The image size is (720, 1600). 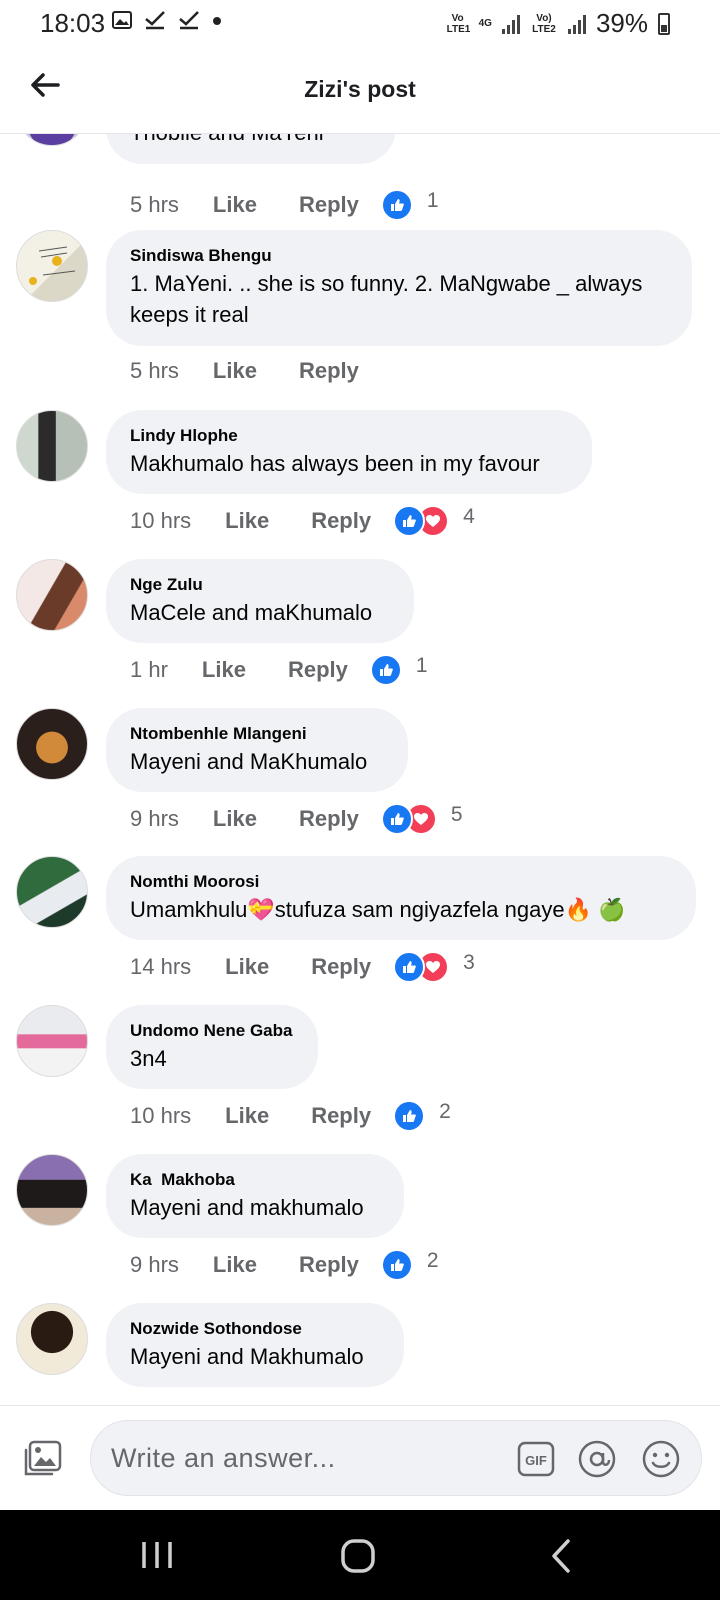 I want to click on photo-icon, so click(x=43, y=1459).